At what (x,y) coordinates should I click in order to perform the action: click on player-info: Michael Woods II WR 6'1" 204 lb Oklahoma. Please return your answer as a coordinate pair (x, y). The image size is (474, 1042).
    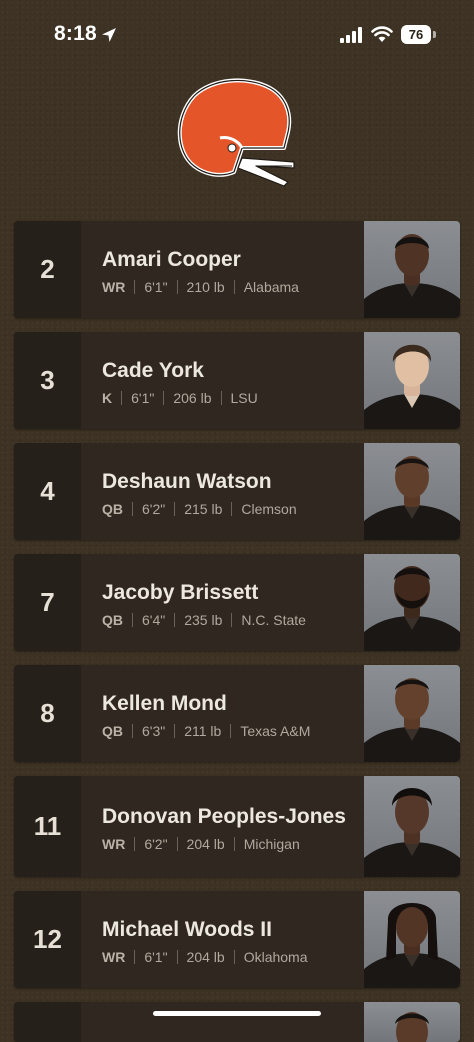
    Looking at the image, I should click on (229, 939).